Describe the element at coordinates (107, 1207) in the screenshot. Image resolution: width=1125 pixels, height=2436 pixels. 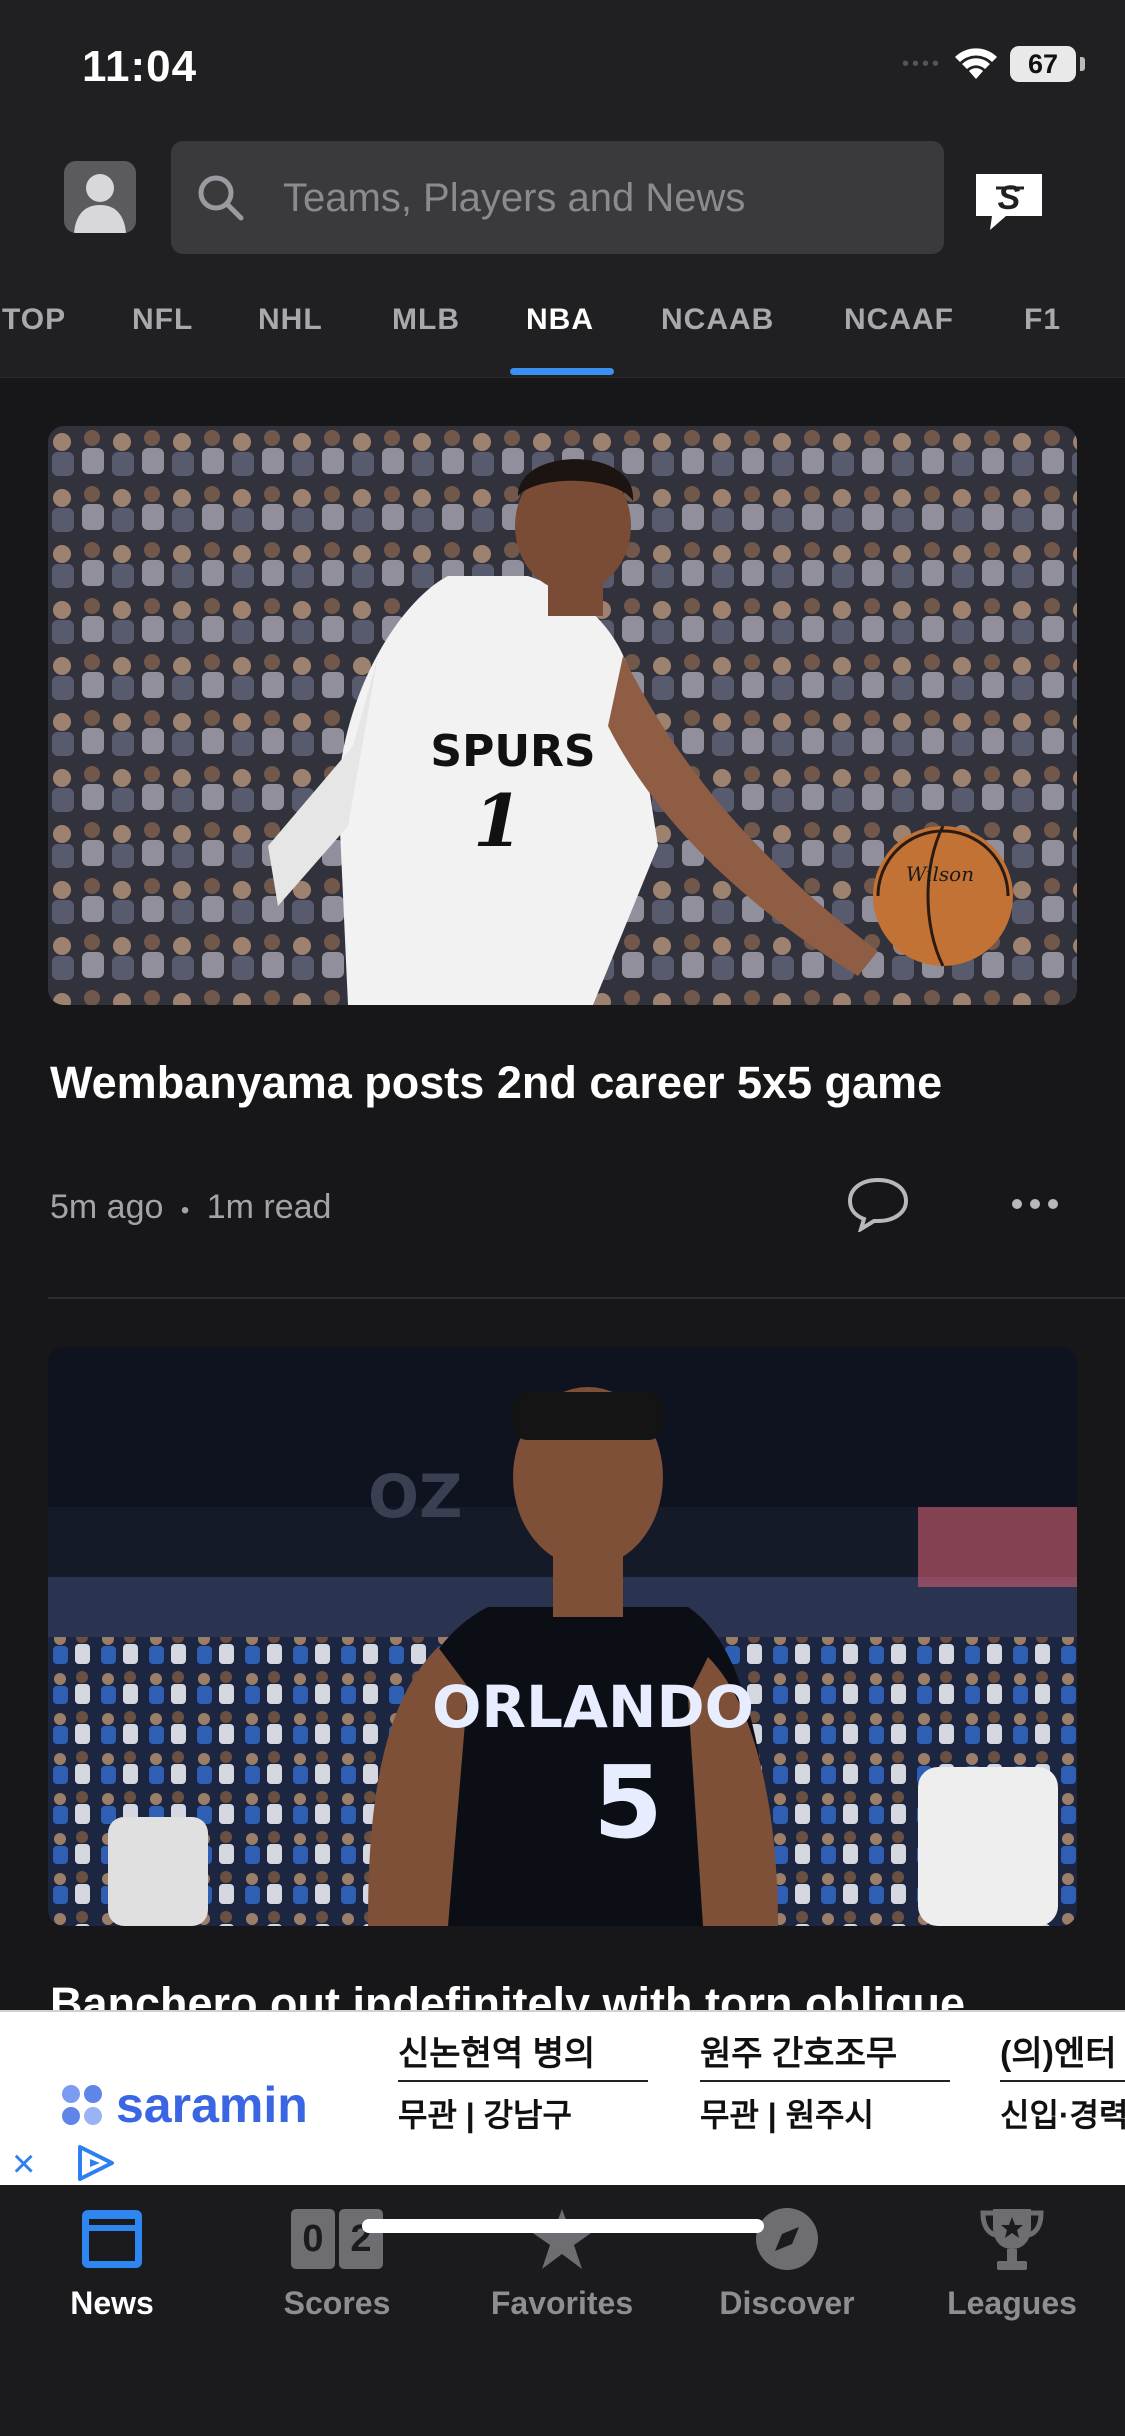
I see `article-age: 5m ago` at that location.